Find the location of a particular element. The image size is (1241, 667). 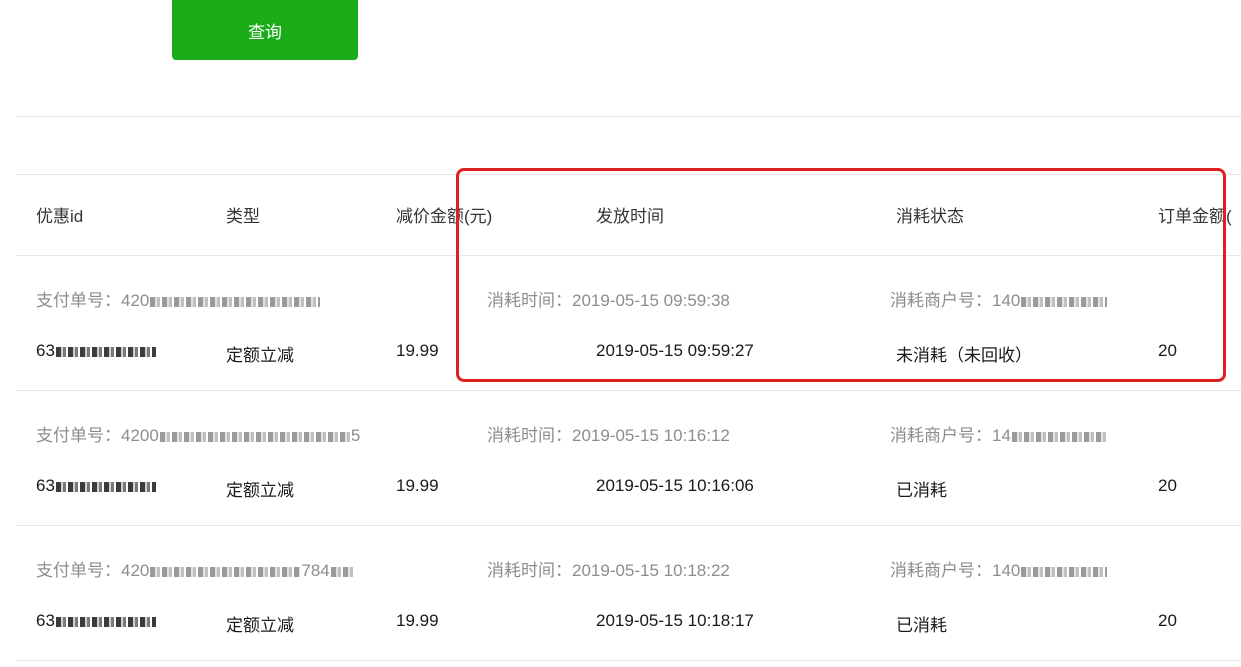

table-top-border is located at coordinates (628, 174).